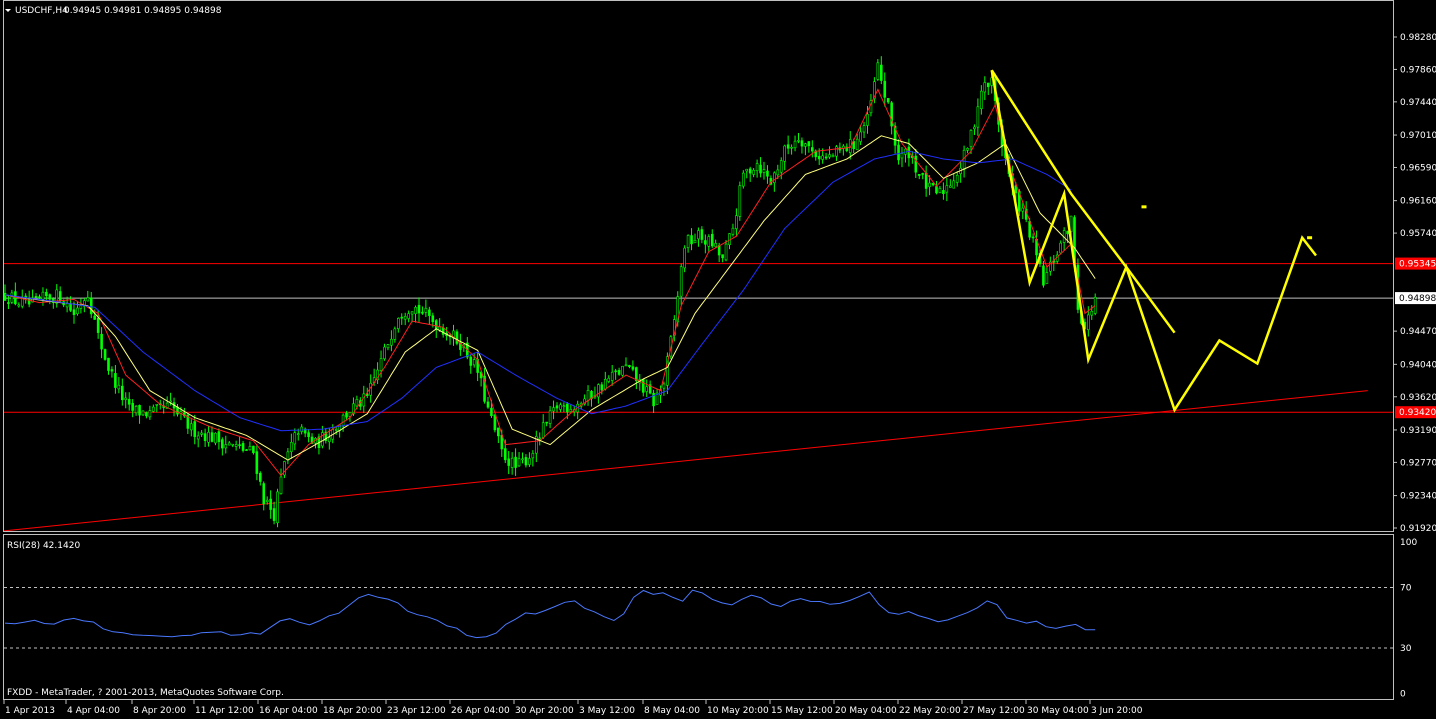  I want to click on time-tick-label: 22 May 20:00, so click(930, 711).